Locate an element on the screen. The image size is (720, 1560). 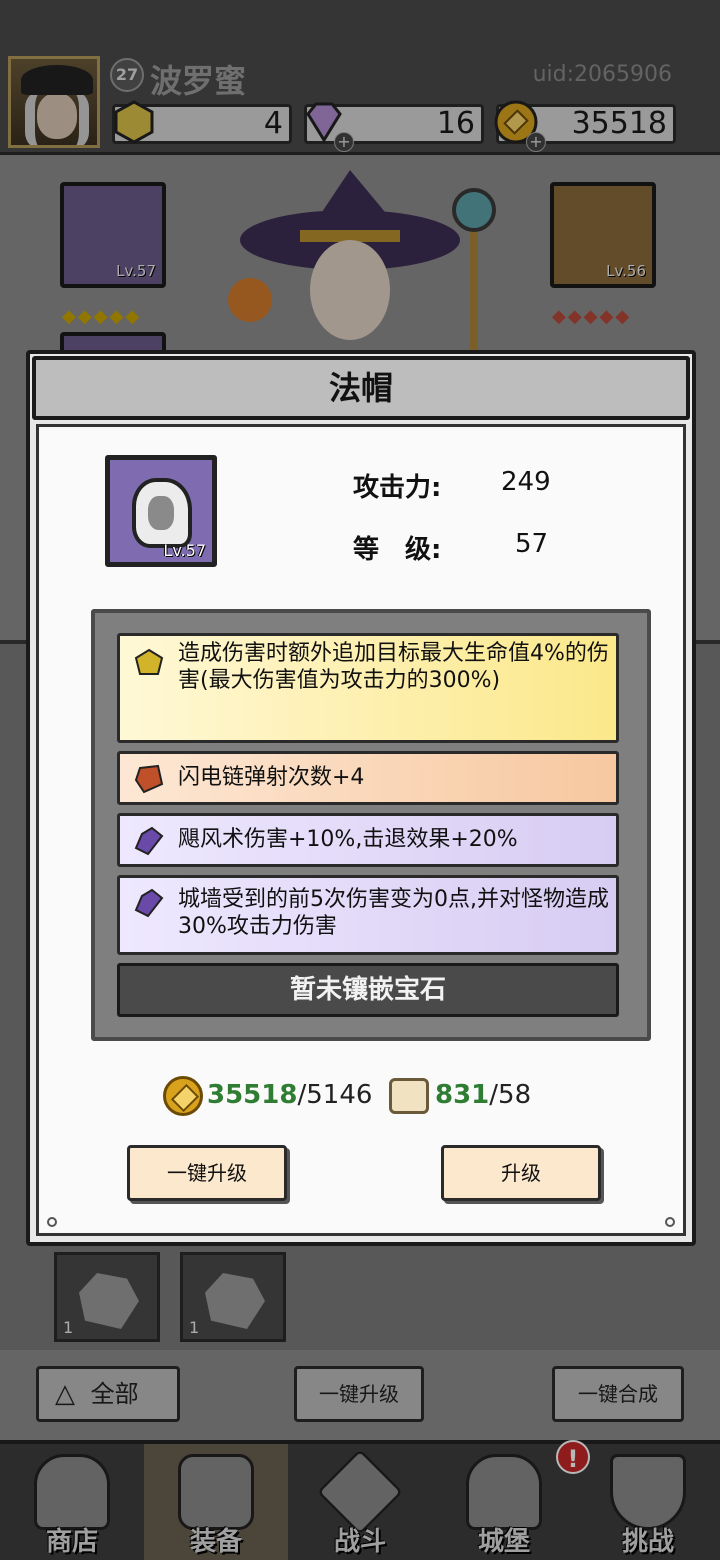
attribute-row: 闪电链弹射次数+4 is located at coordinates (368, 778).